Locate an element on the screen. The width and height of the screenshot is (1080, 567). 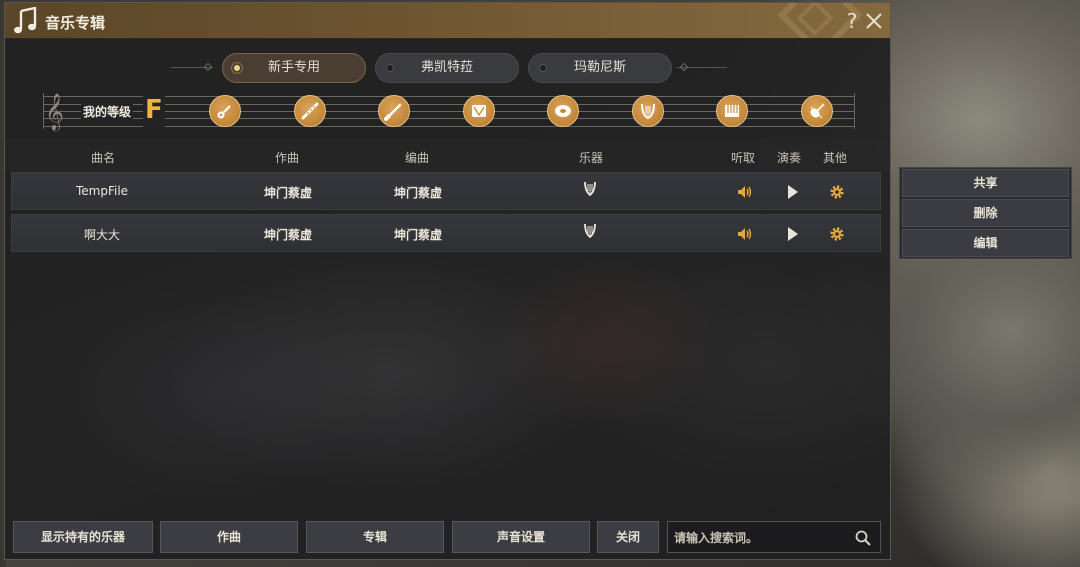
help-button: ? is located at coordinates (852, 21).